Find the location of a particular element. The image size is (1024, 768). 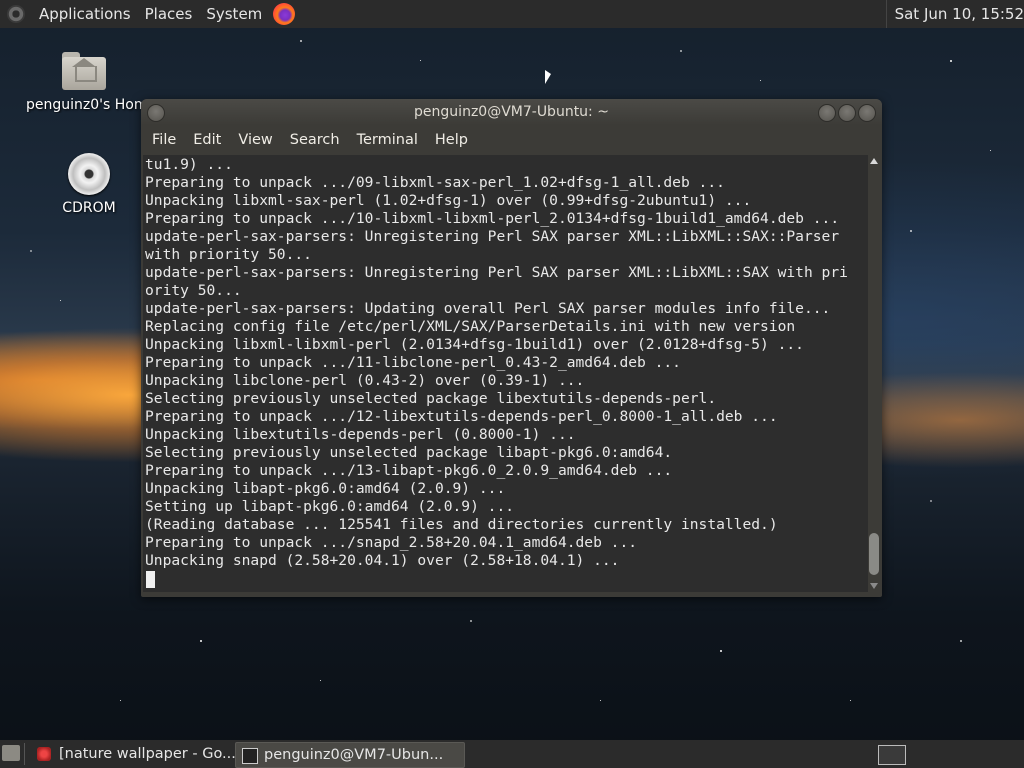

maximize-button is located at coordinates (847, 113).